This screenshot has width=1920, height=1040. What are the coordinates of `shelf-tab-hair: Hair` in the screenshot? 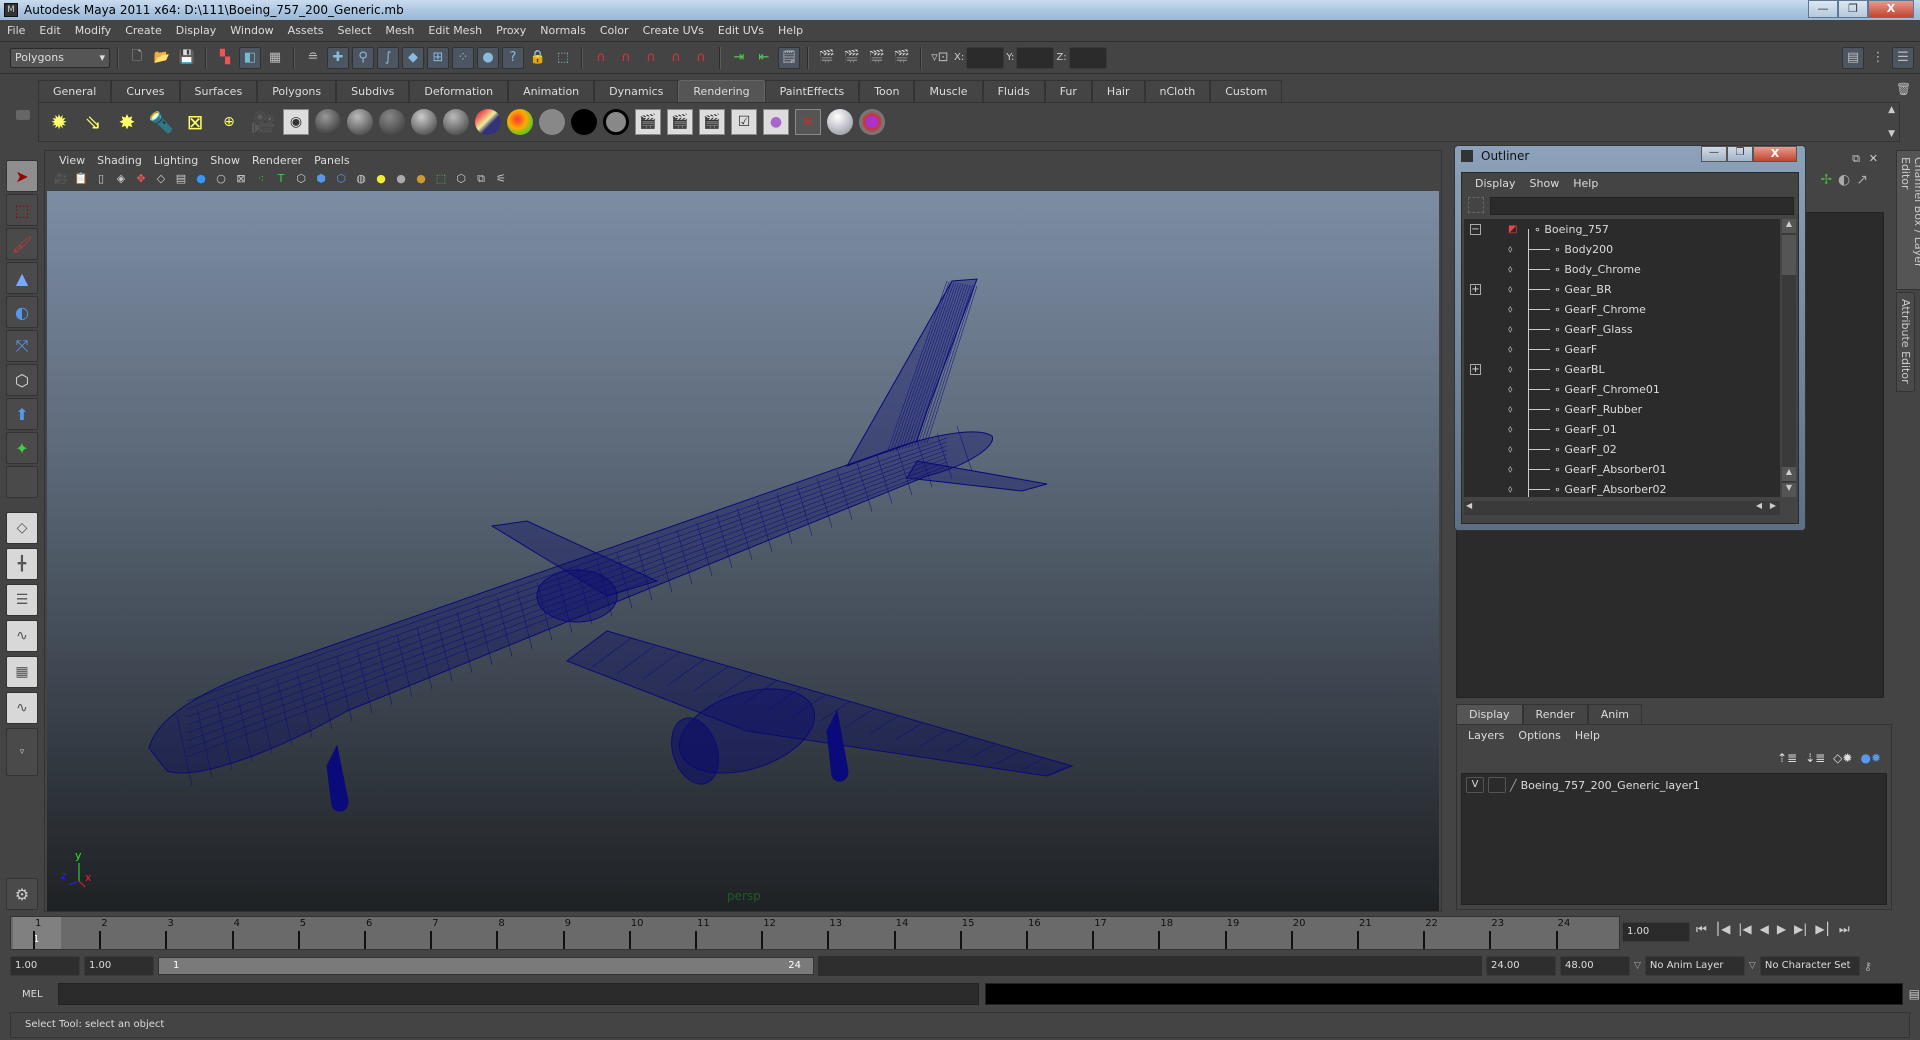 It's located at (1118, 91).